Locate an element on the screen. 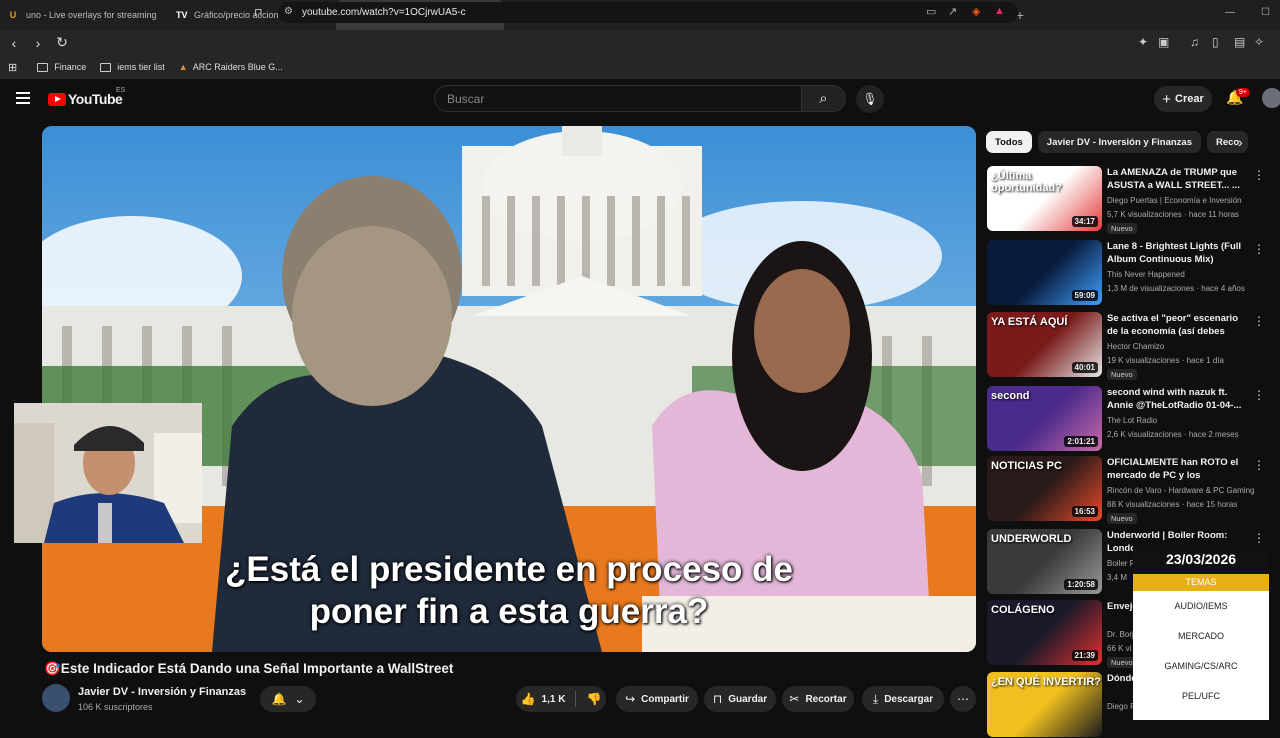  chip-all: Todos is located at coordinates (1009, 142).